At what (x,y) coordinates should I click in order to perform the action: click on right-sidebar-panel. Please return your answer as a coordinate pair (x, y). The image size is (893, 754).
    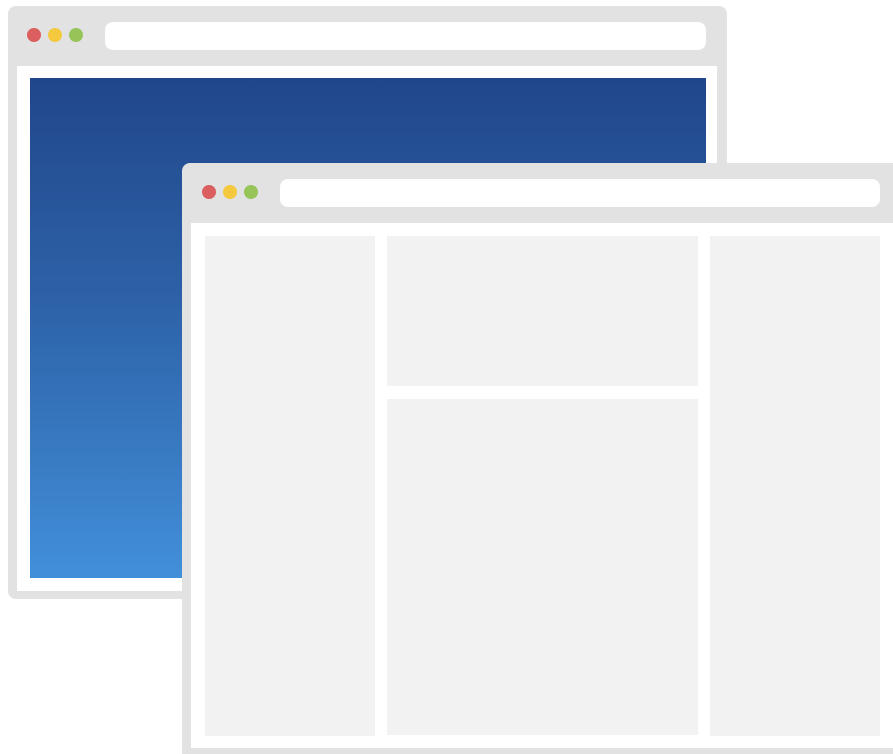
    Looking at the image, I should click on (795, 486).